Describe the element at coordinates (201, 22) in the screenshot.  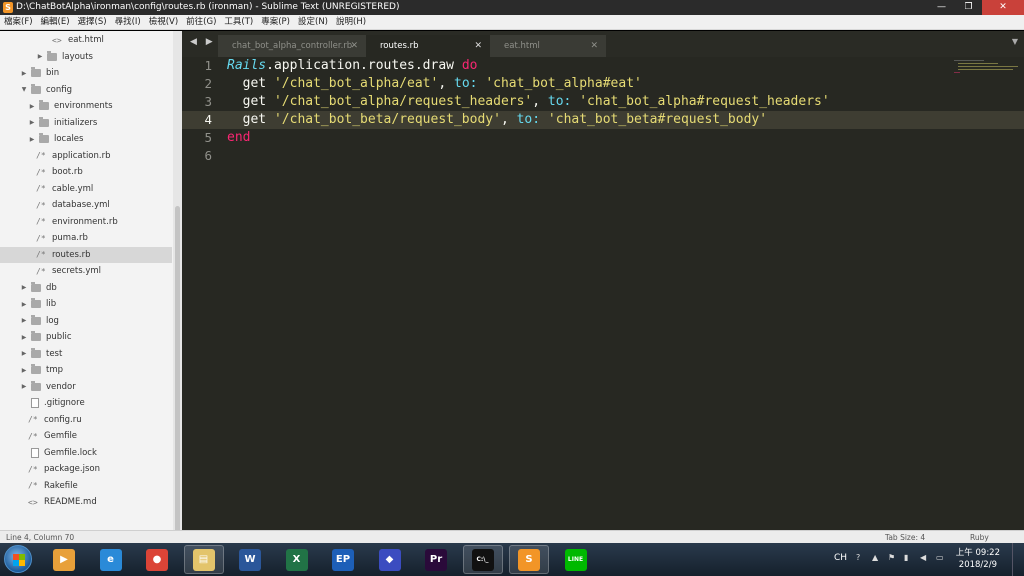
I see `menu-item-5: 前往(G)` at that location.